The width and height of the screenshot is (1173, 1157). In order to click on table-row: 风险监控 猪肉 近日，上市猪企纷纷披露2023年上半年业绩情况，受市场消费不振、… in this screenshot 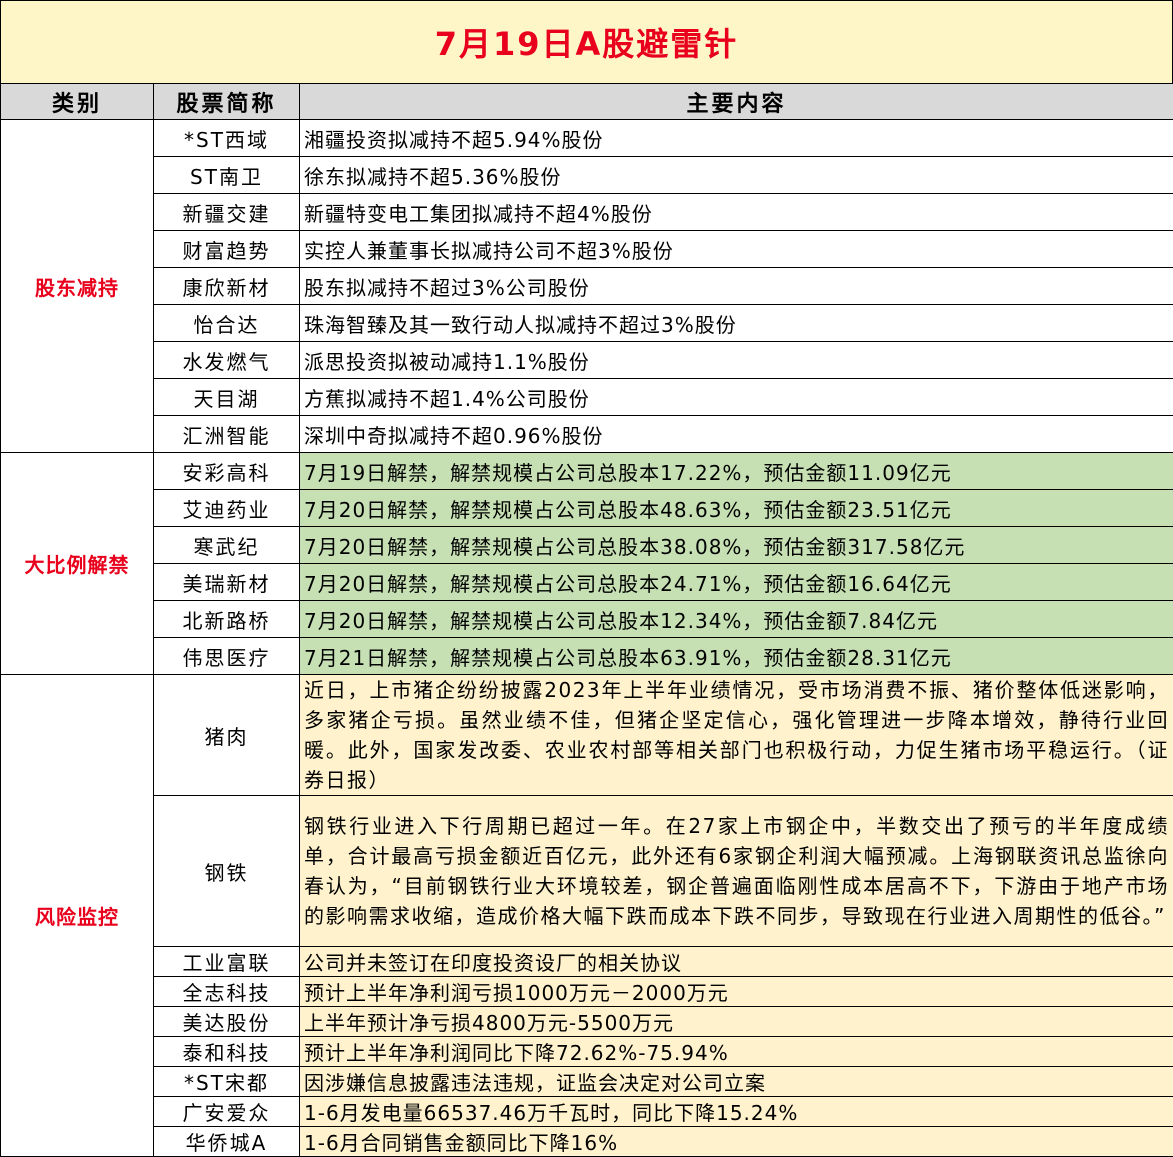, I will do `click(587, 735)`.